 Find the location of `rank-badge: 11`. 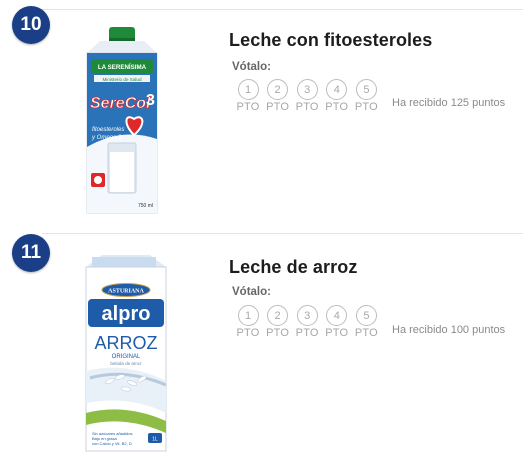

rank-badge: 11 is located at coordinates (31, 253).